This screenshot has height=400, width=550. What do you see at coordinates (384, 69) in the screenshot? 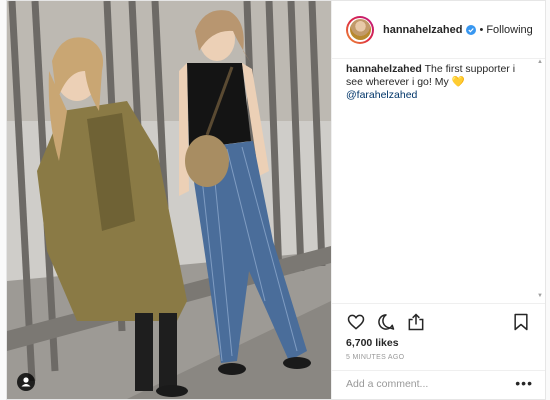
I see `caption-username: hannahelzahed` at bounding box center [384, 69].